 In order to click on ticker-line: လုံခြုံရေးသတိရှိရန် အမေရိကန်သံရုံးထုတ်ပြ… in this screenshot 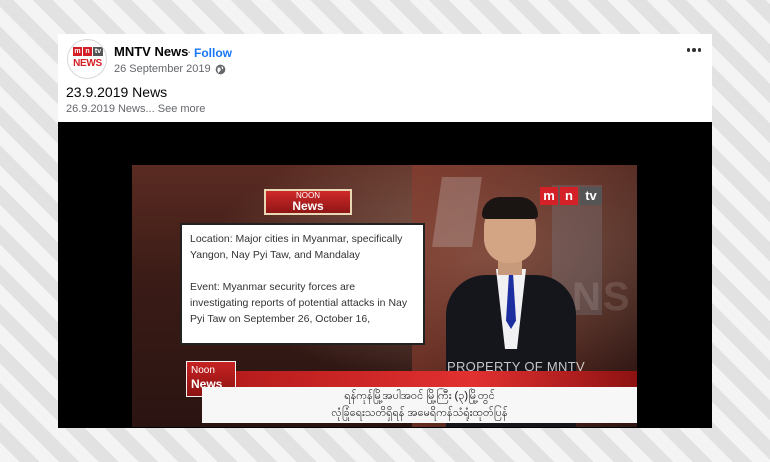, I will do `click(419, 413)`.